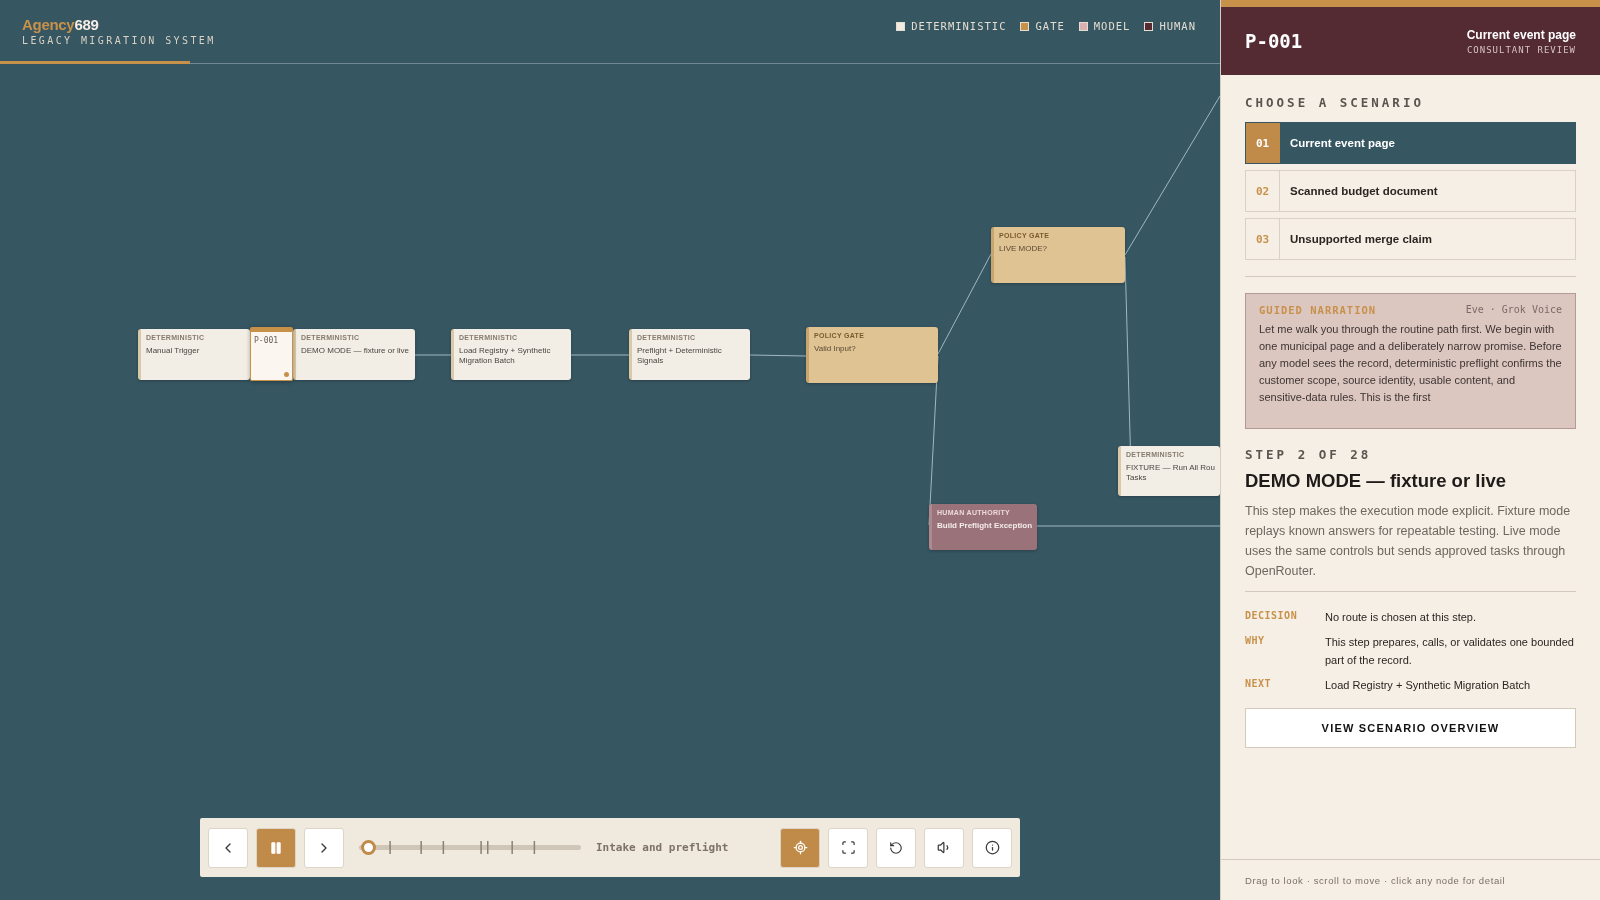  Describe the element at coordinates (368, 847) in the screenshot. I see `slider-thumb` at that location.